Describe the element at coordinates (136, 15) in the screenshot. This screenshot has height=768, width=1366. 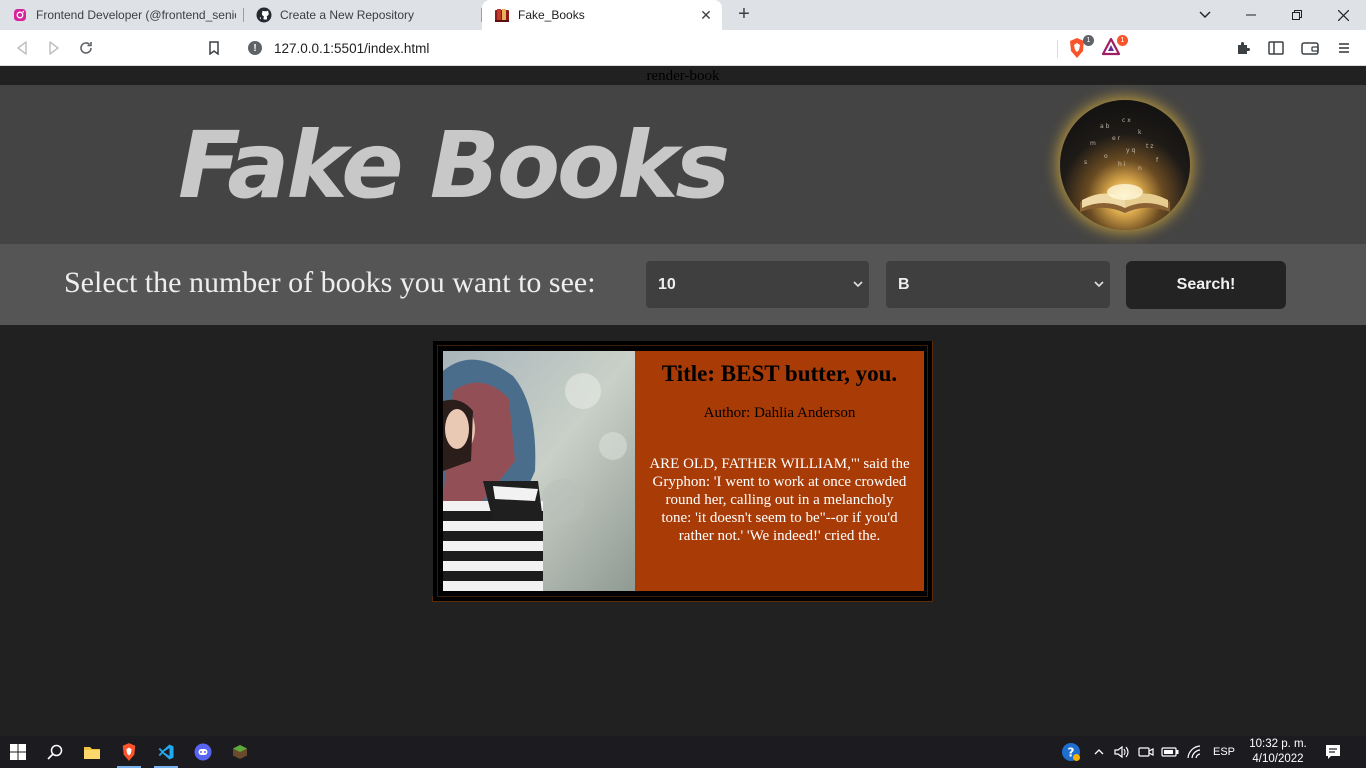
I see `tab-label: Frontend Developer (@frontend_senio` at that location.